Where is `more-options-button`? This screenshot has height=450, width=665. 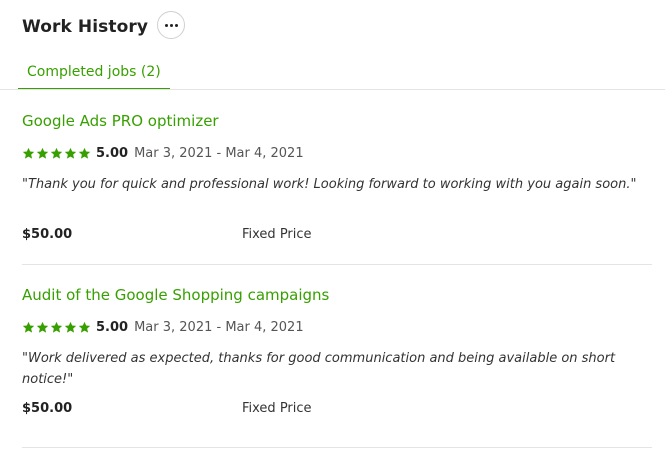
more-options-button is located at coordinates (171, 25).